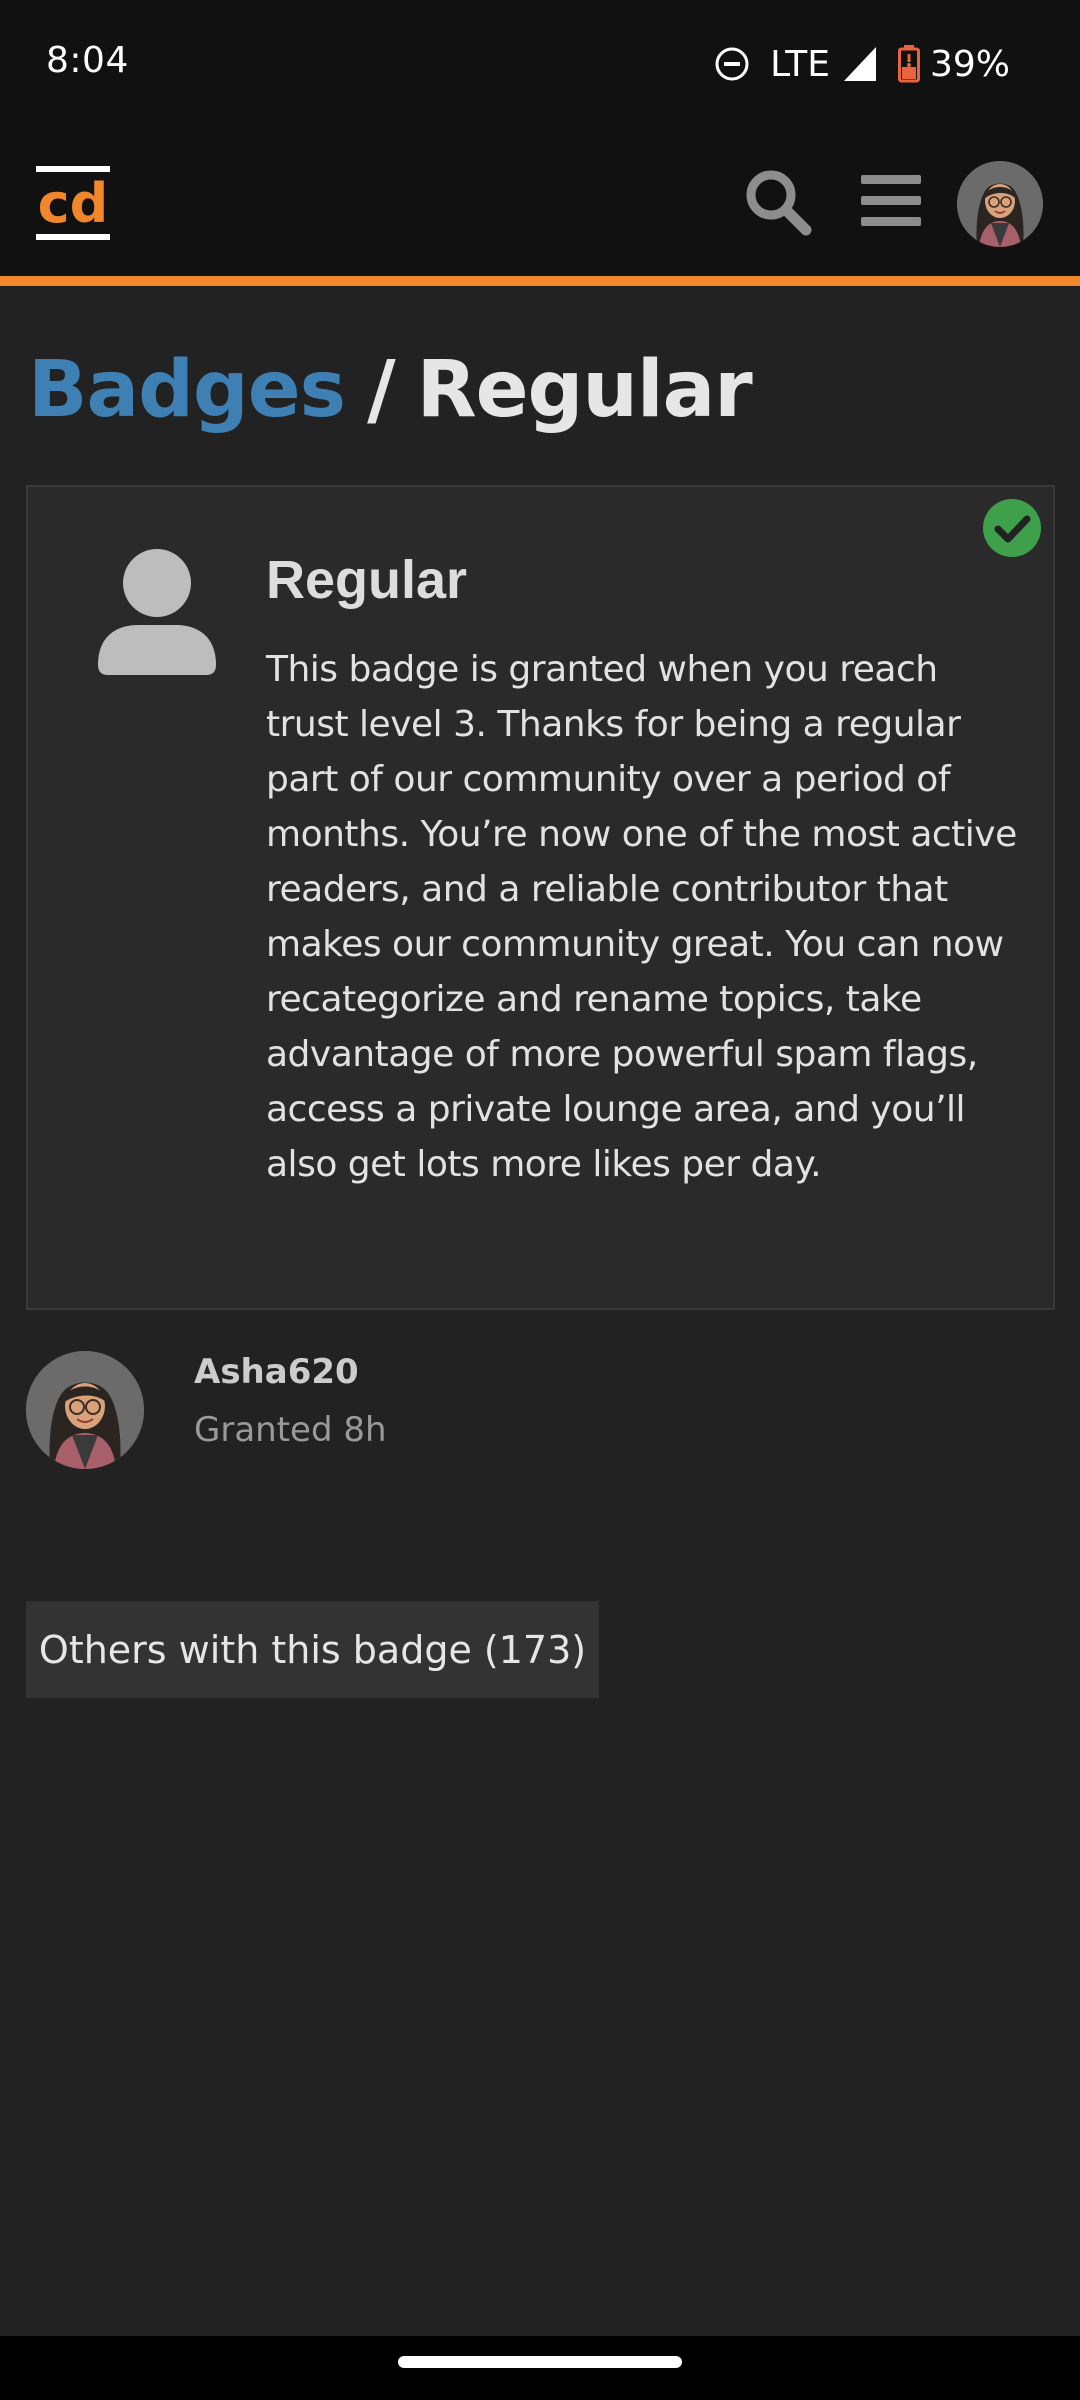 Image resolution: width=1080 pixels, height=2400 pixels. I want to click on battery-icon, so click(908, 64).